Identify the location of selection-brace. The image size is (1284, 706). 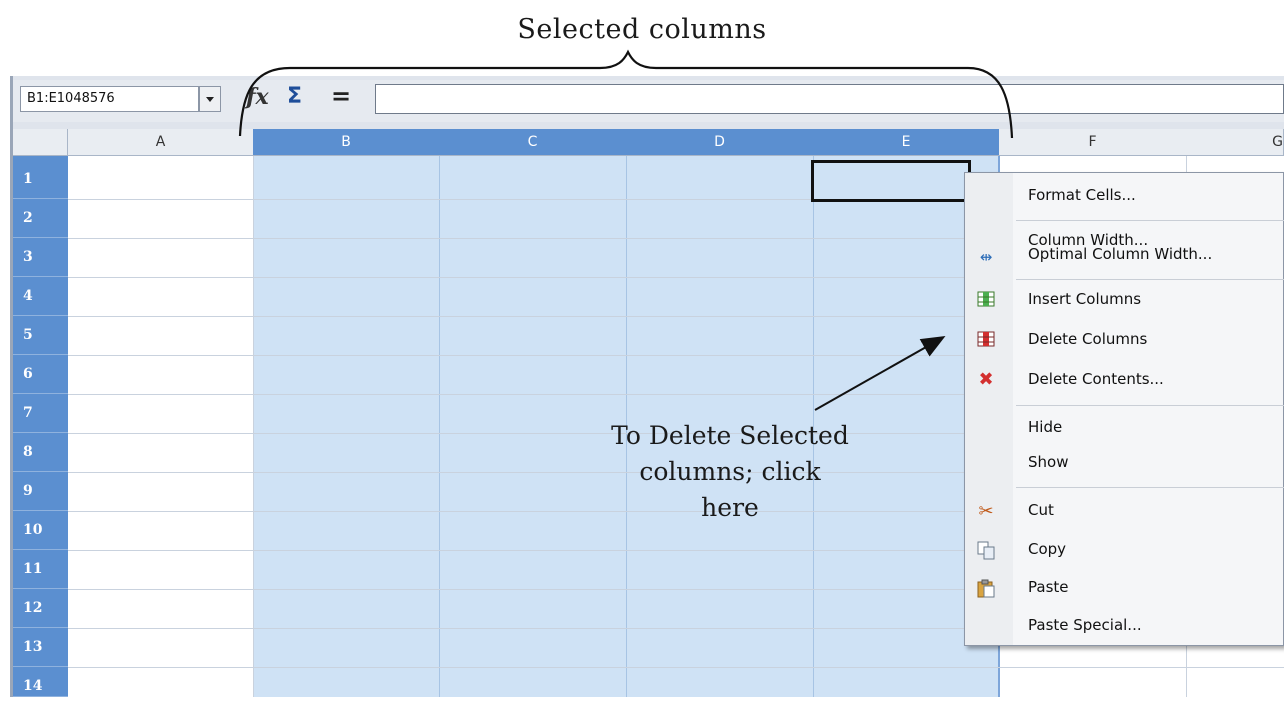
(626, 94).